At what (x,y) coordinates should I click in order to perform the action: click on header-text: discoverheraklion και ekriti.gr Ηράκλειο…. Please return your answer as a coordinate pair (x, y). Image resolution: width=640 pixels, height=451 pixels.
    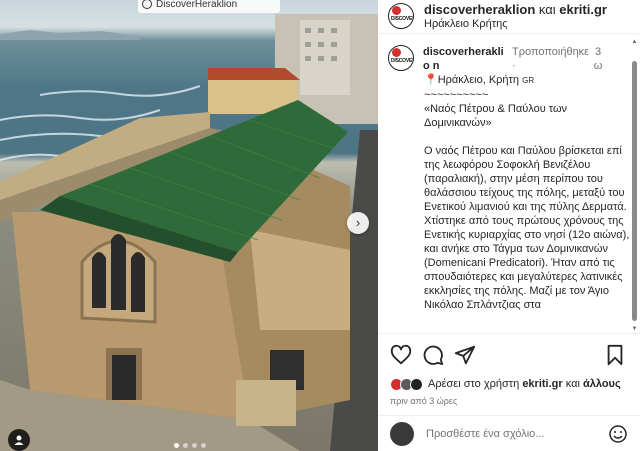
    Looking at the image, I should click on (515, 17).